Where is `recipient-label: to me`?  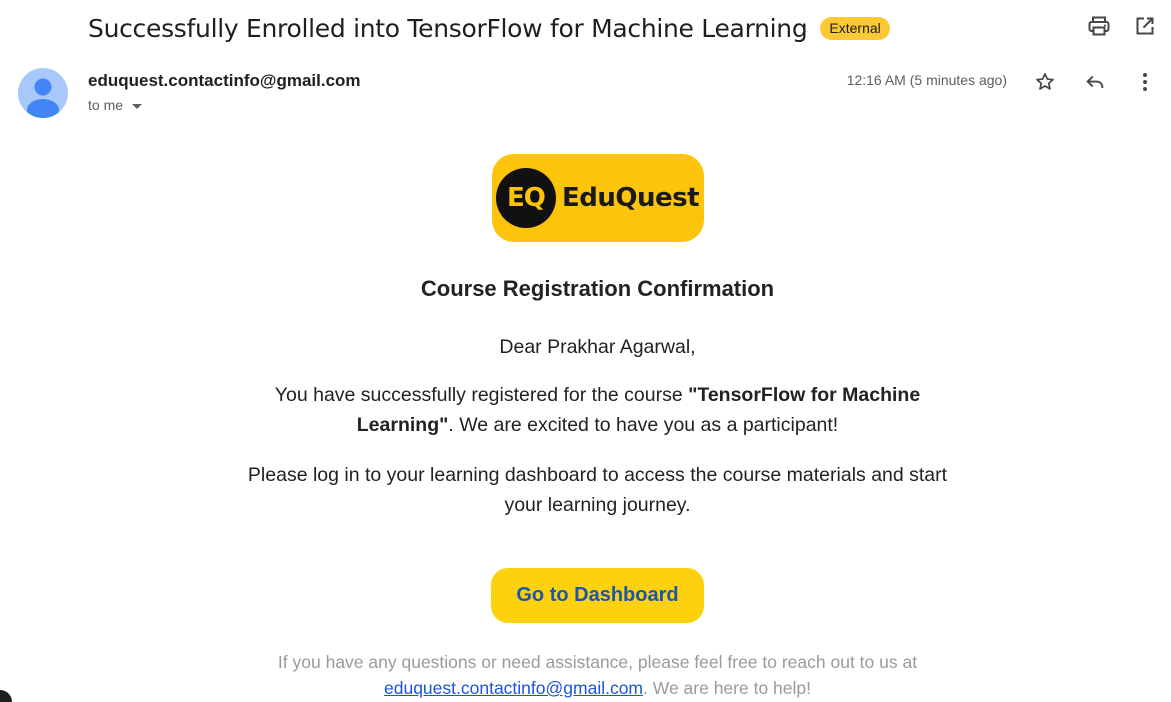 recipient-label: to me is located at coordinates (106, 105).